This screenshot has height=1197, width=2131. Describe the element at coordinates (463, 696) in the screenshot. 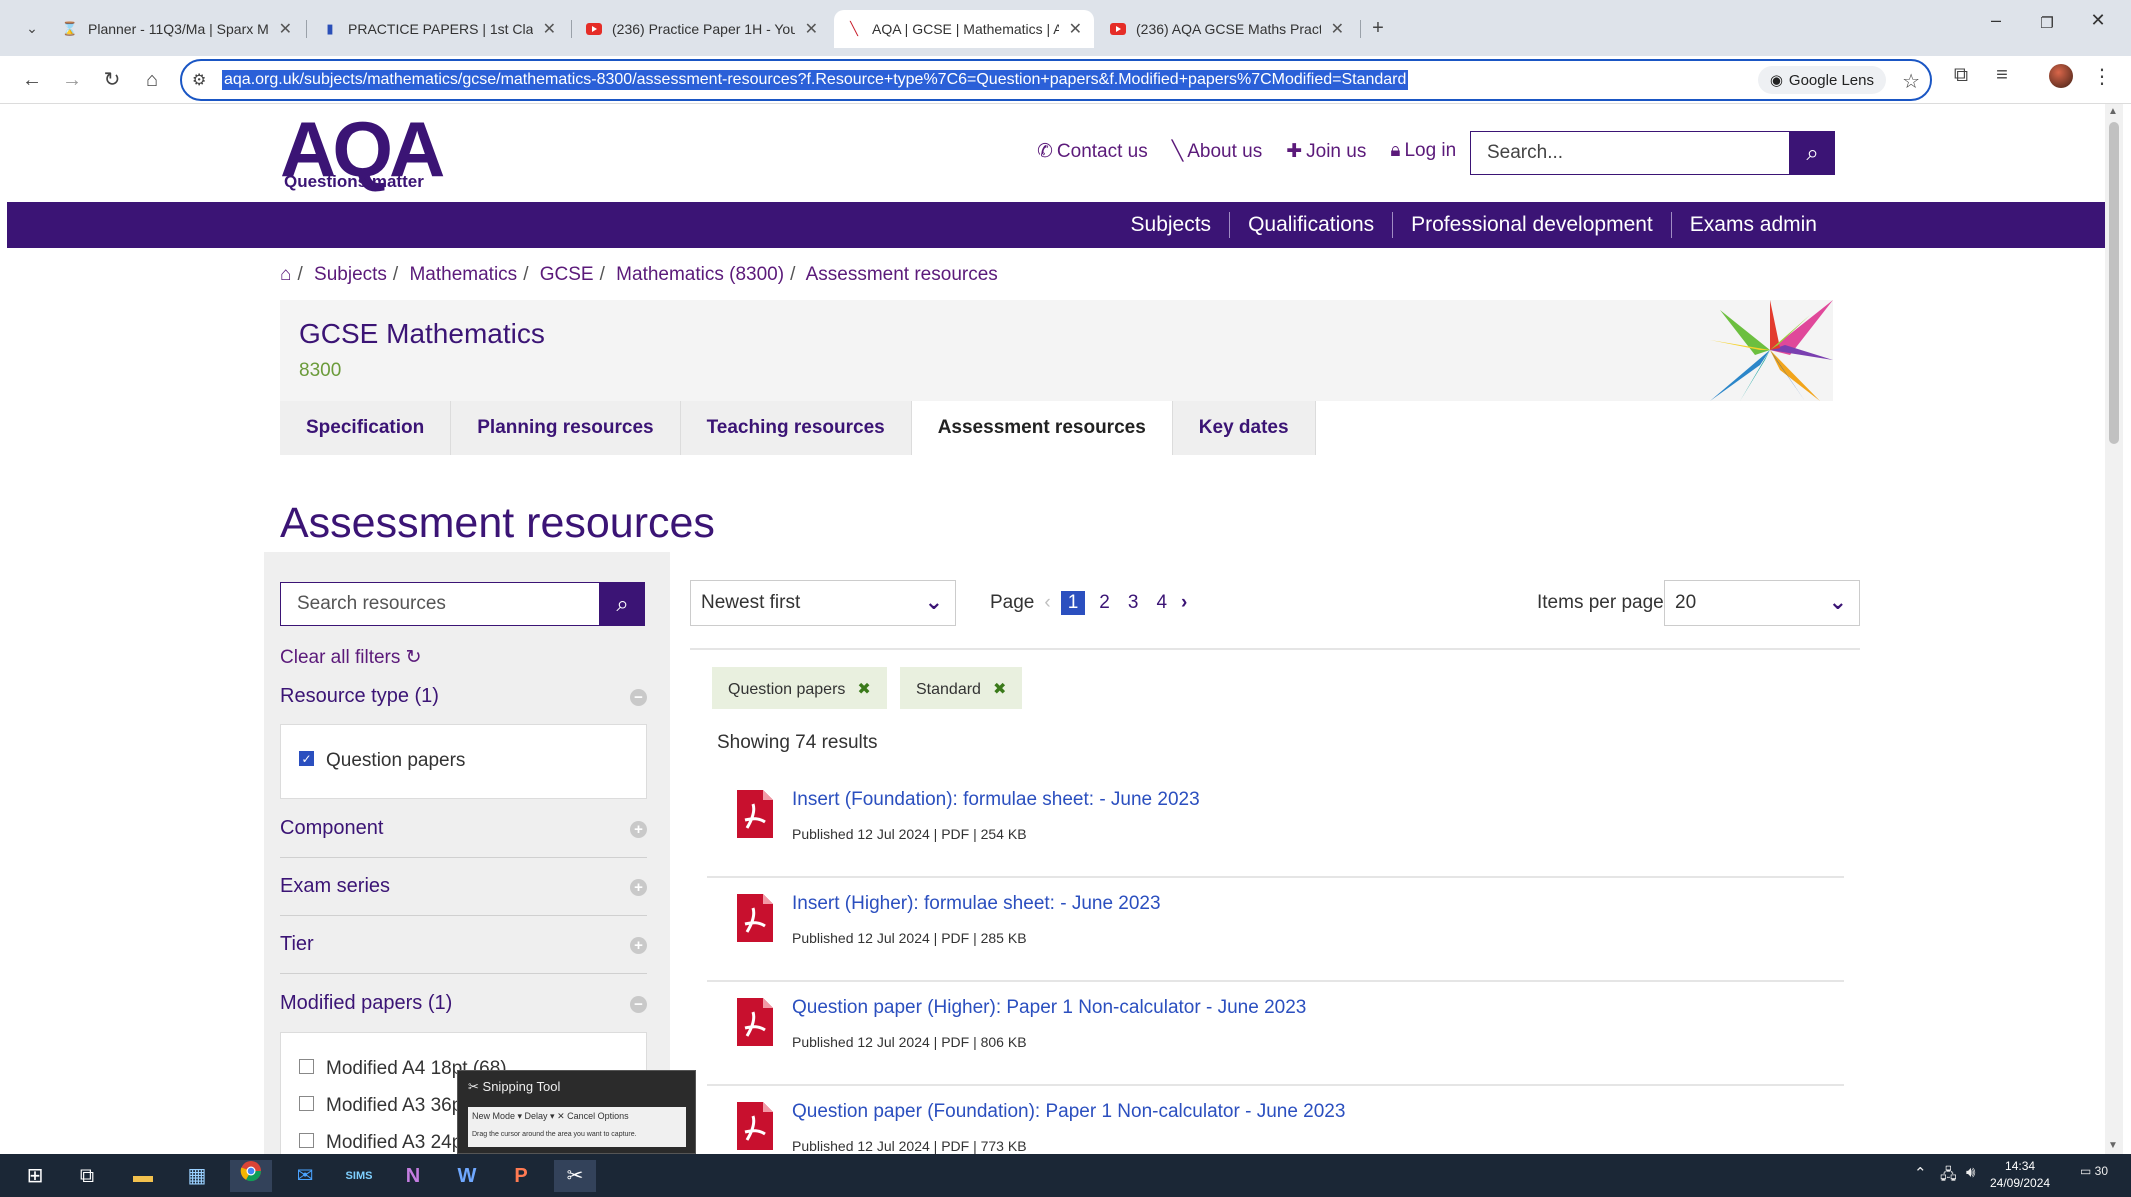

I see `filter-resource-type: Resource type (1) −` at that location.